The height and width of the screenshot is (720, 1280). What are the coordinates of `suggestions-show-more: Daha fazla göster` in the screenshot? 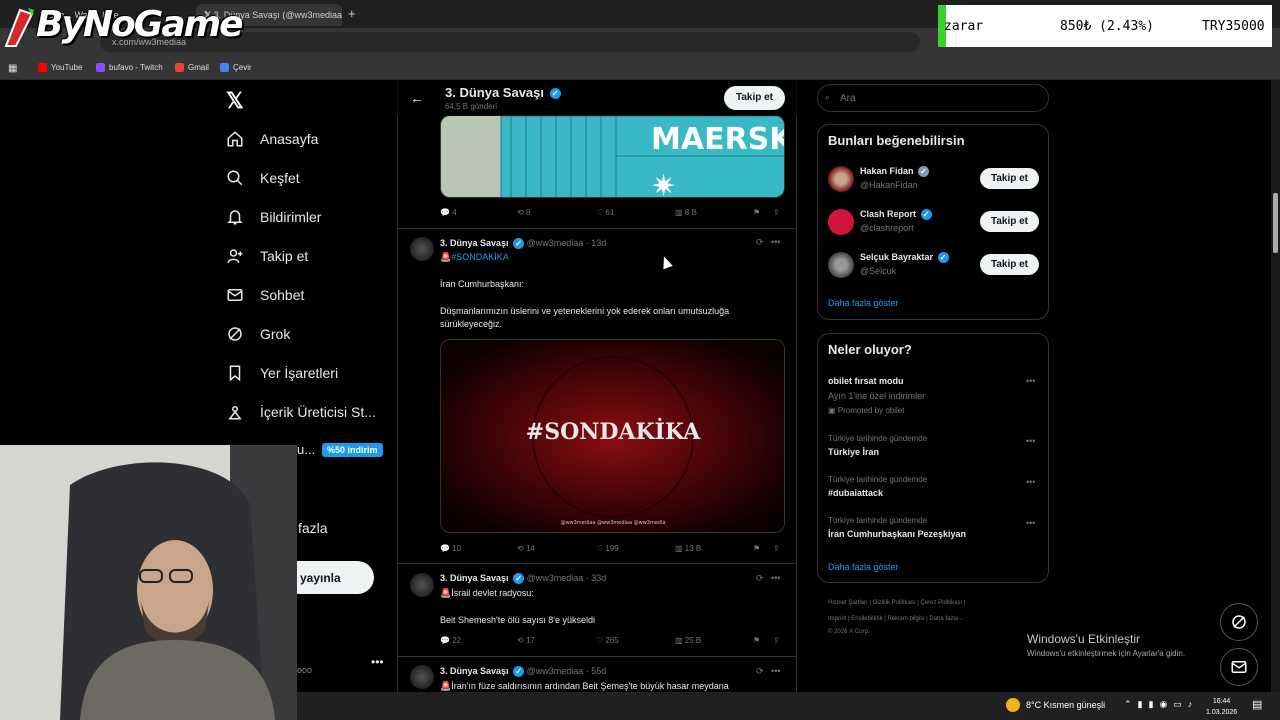 It's located at (863, 303).